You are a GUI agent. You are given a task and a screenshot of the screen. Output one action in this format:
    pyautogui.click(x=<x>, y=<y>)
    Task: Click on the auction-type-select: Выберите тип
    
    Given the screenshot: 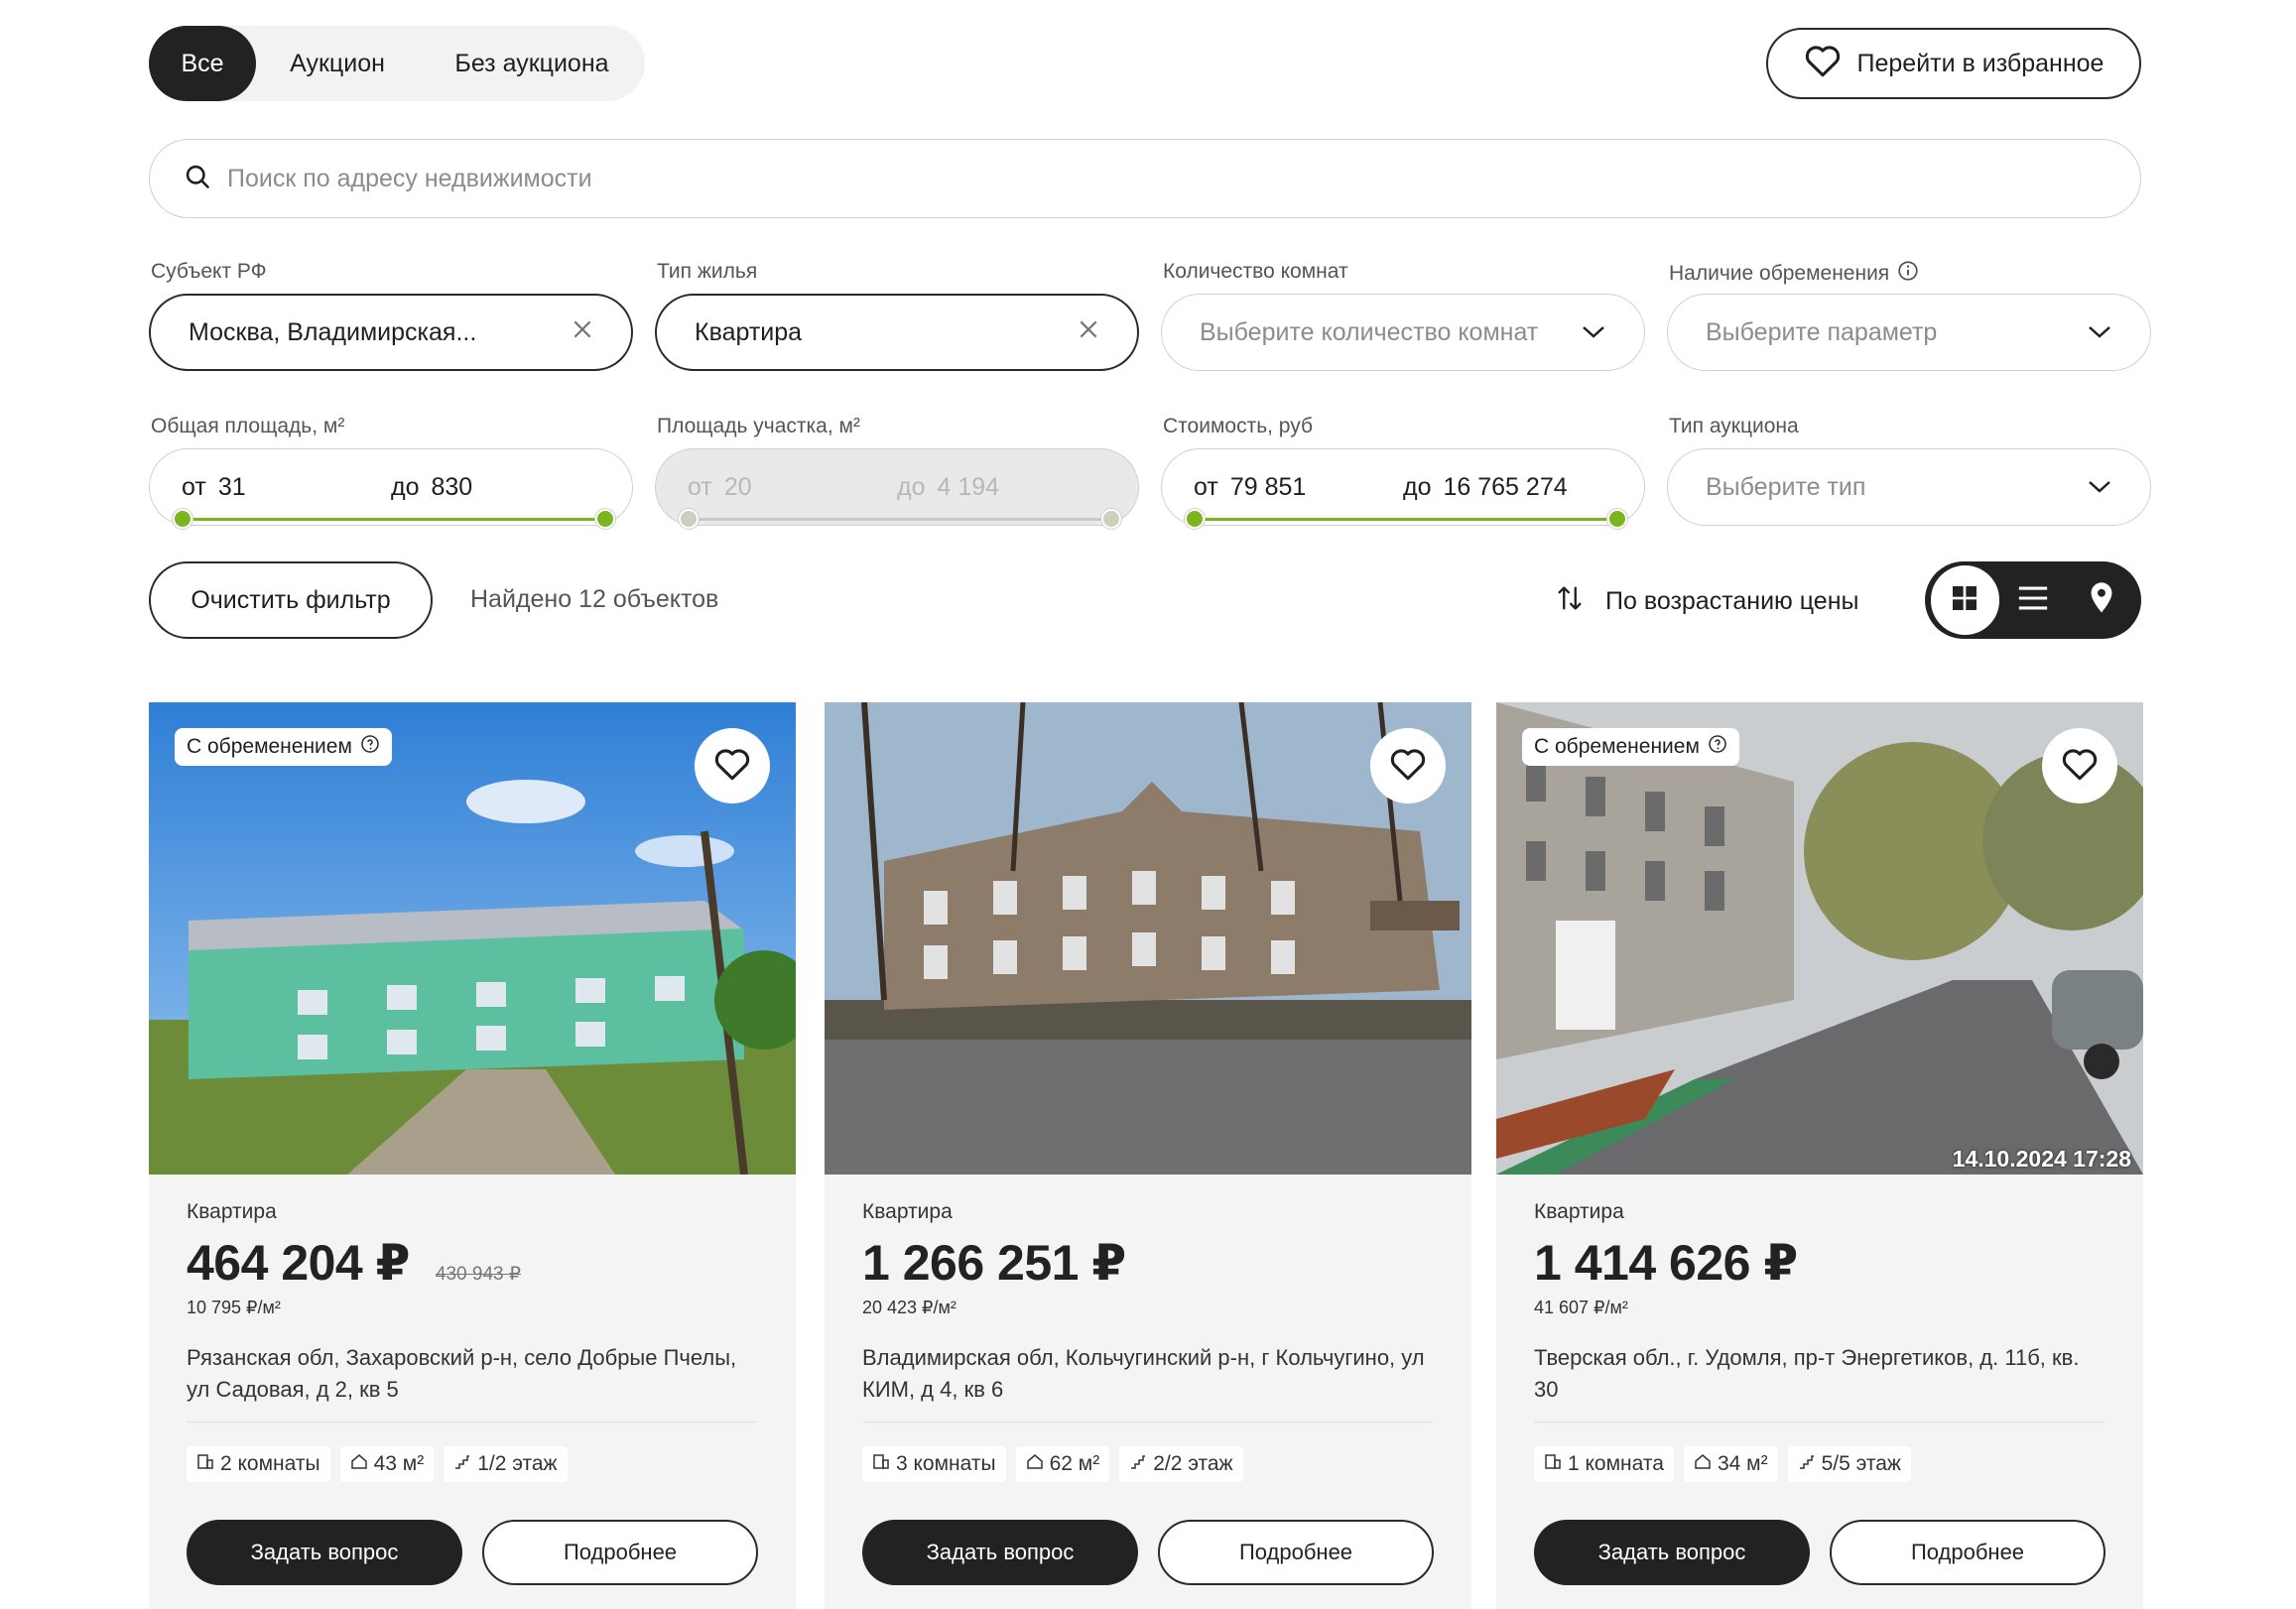 What is the action you would take?
    pyautogui.click(x=1909, y=487)
    